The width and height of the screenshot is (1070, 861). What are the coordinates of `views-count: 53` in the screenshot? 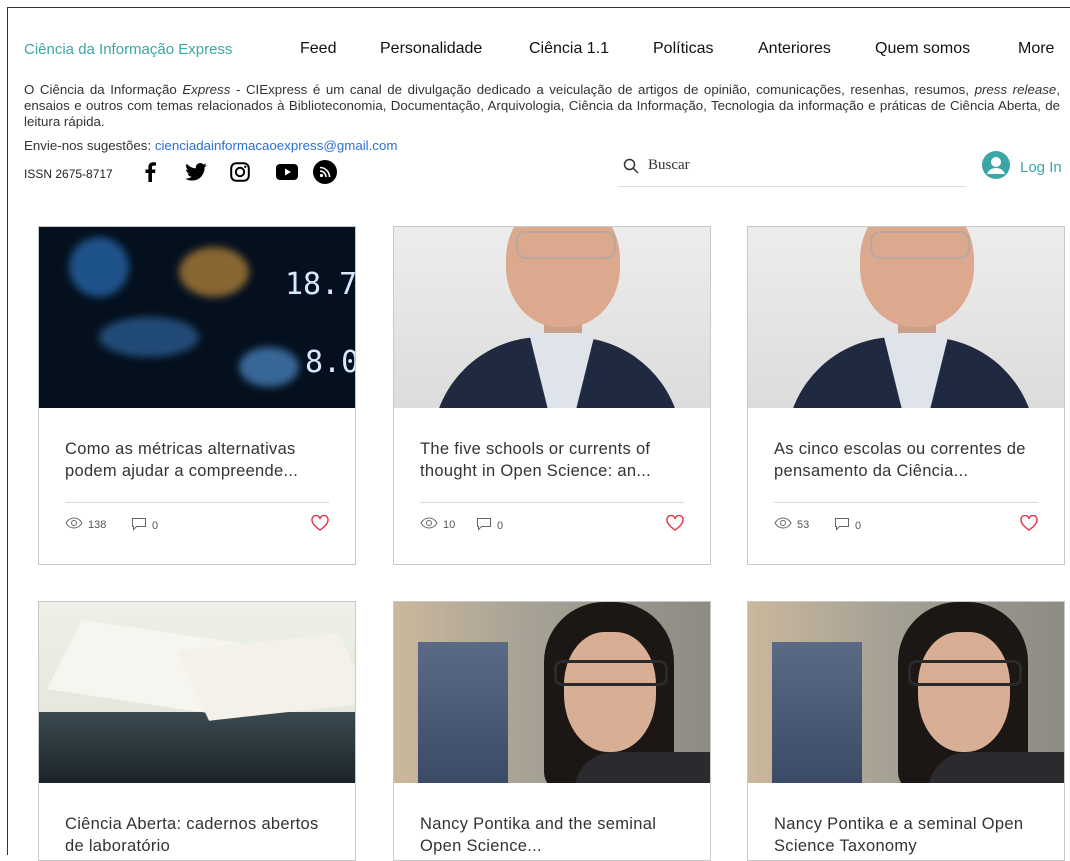 It's located at (791, 524).